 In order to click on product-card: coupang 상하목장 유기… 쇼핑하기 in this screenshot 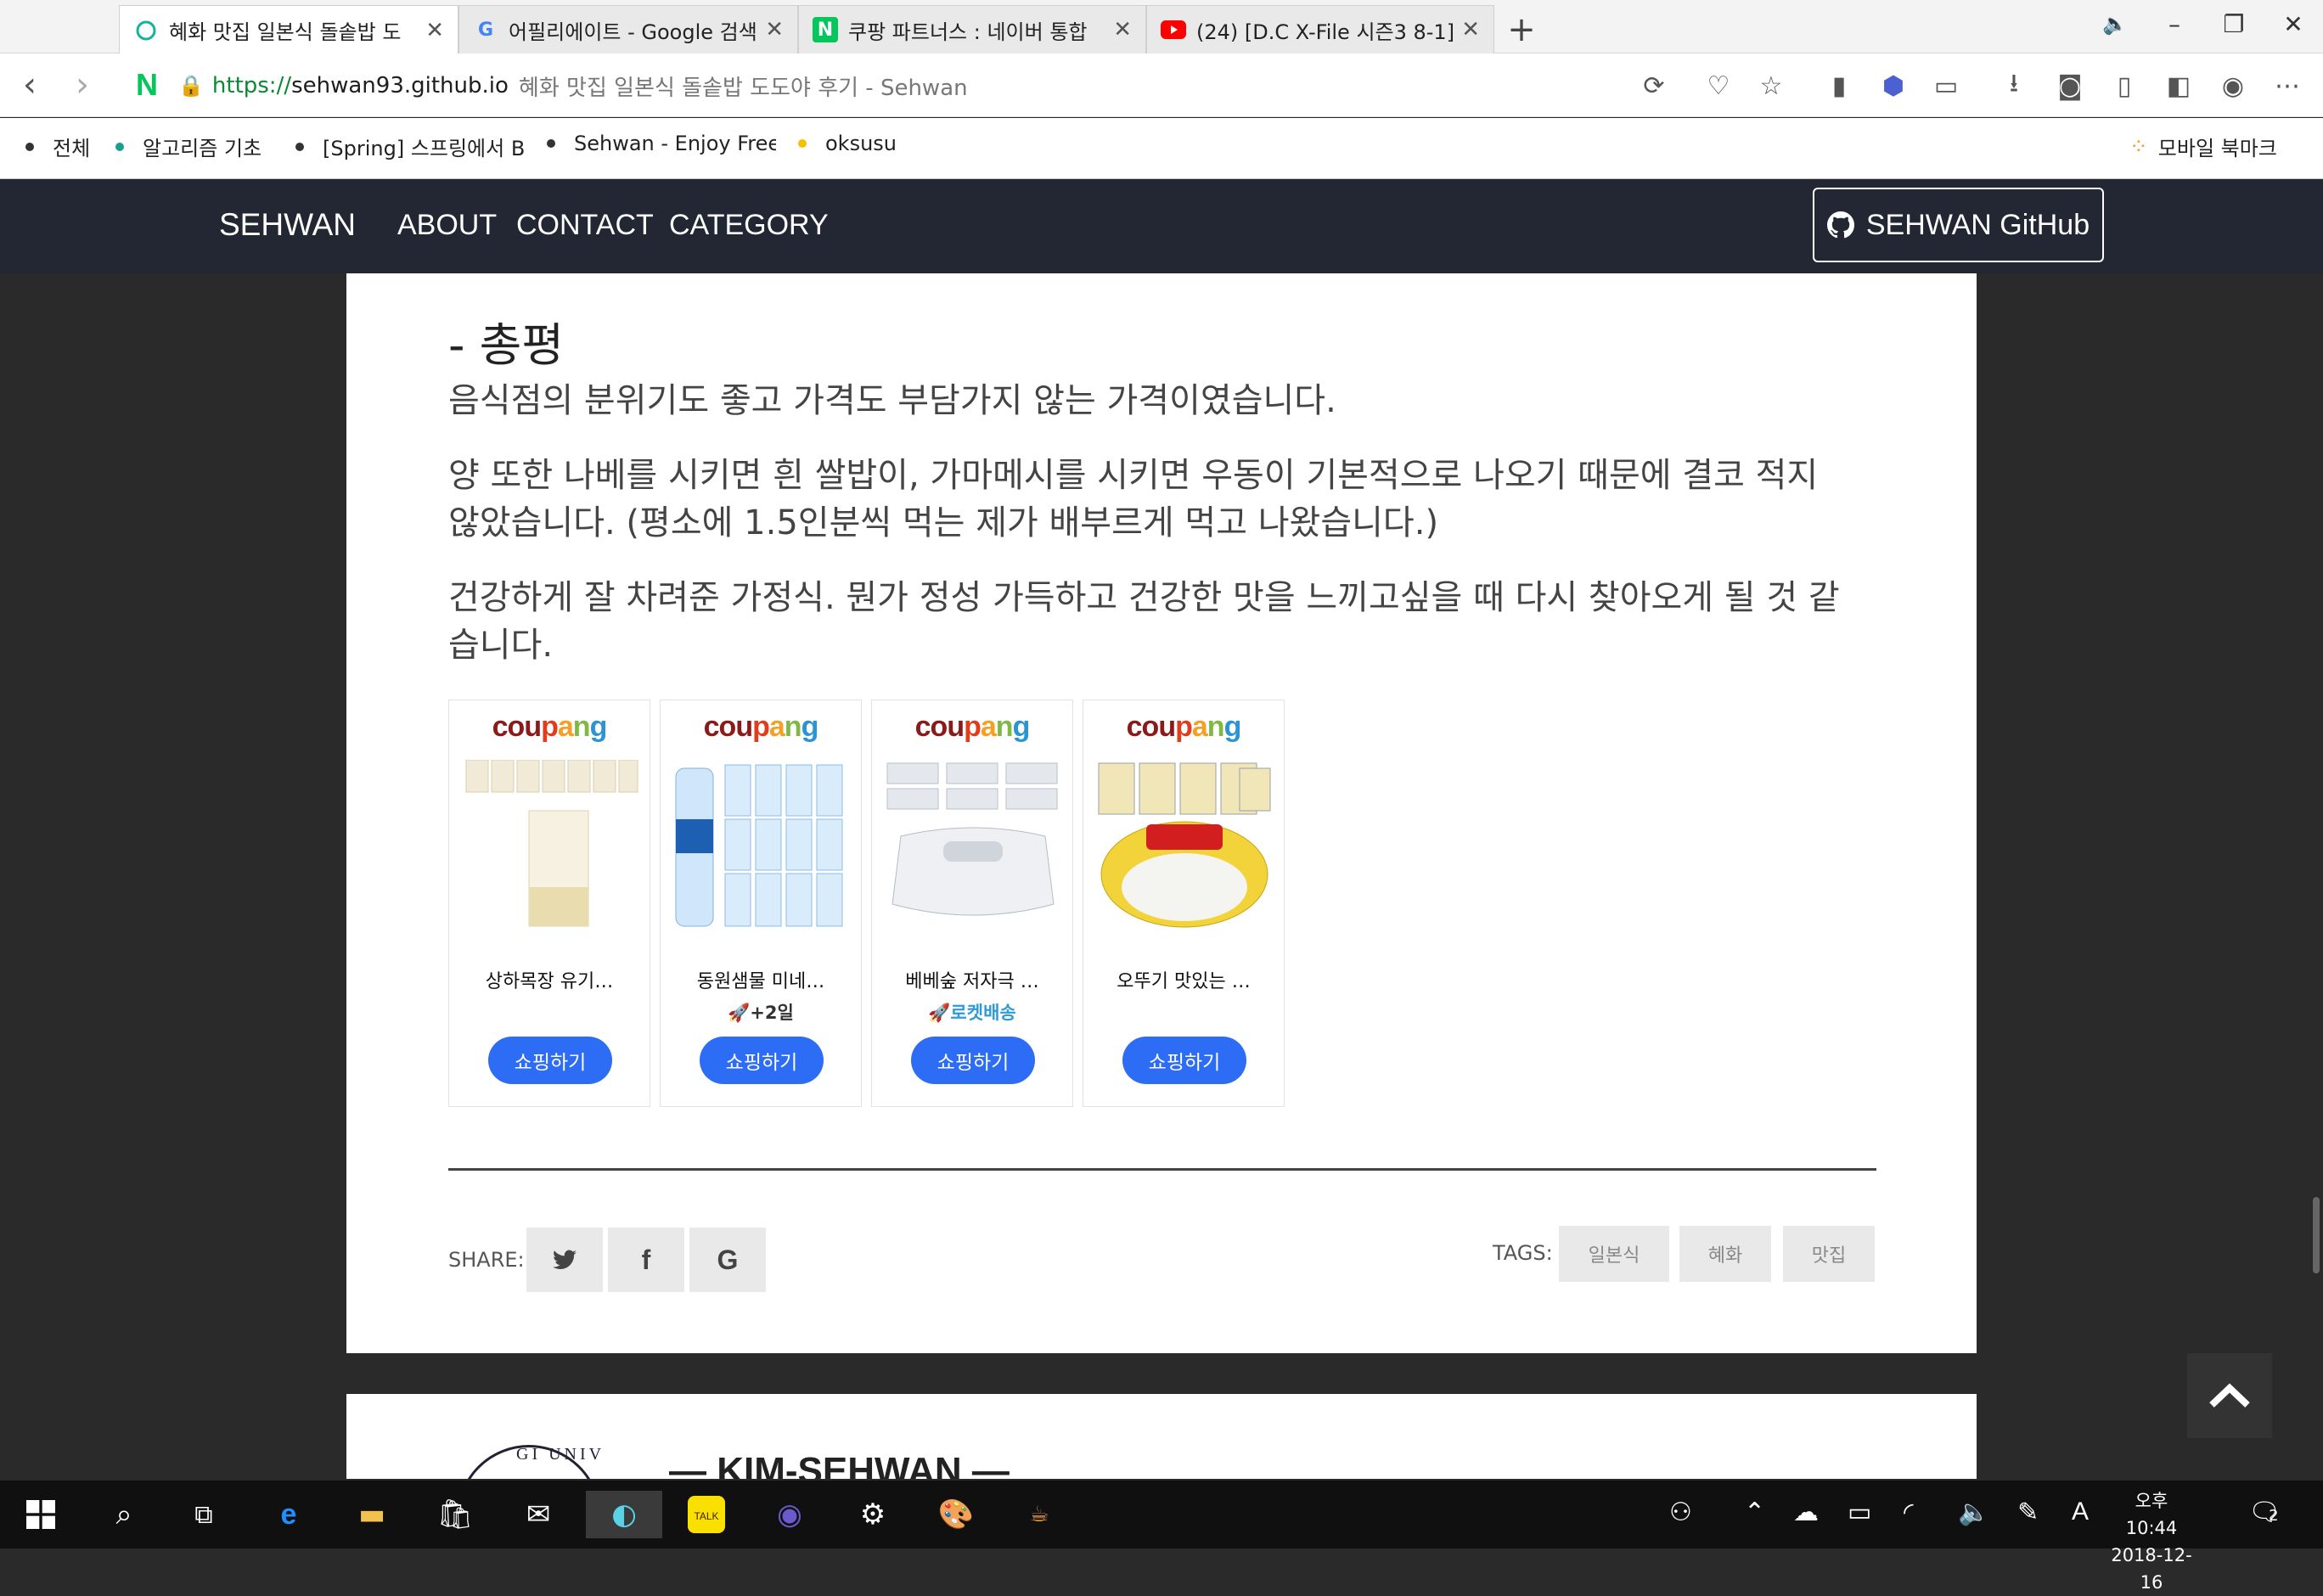, I will do `click(549, 903)`.